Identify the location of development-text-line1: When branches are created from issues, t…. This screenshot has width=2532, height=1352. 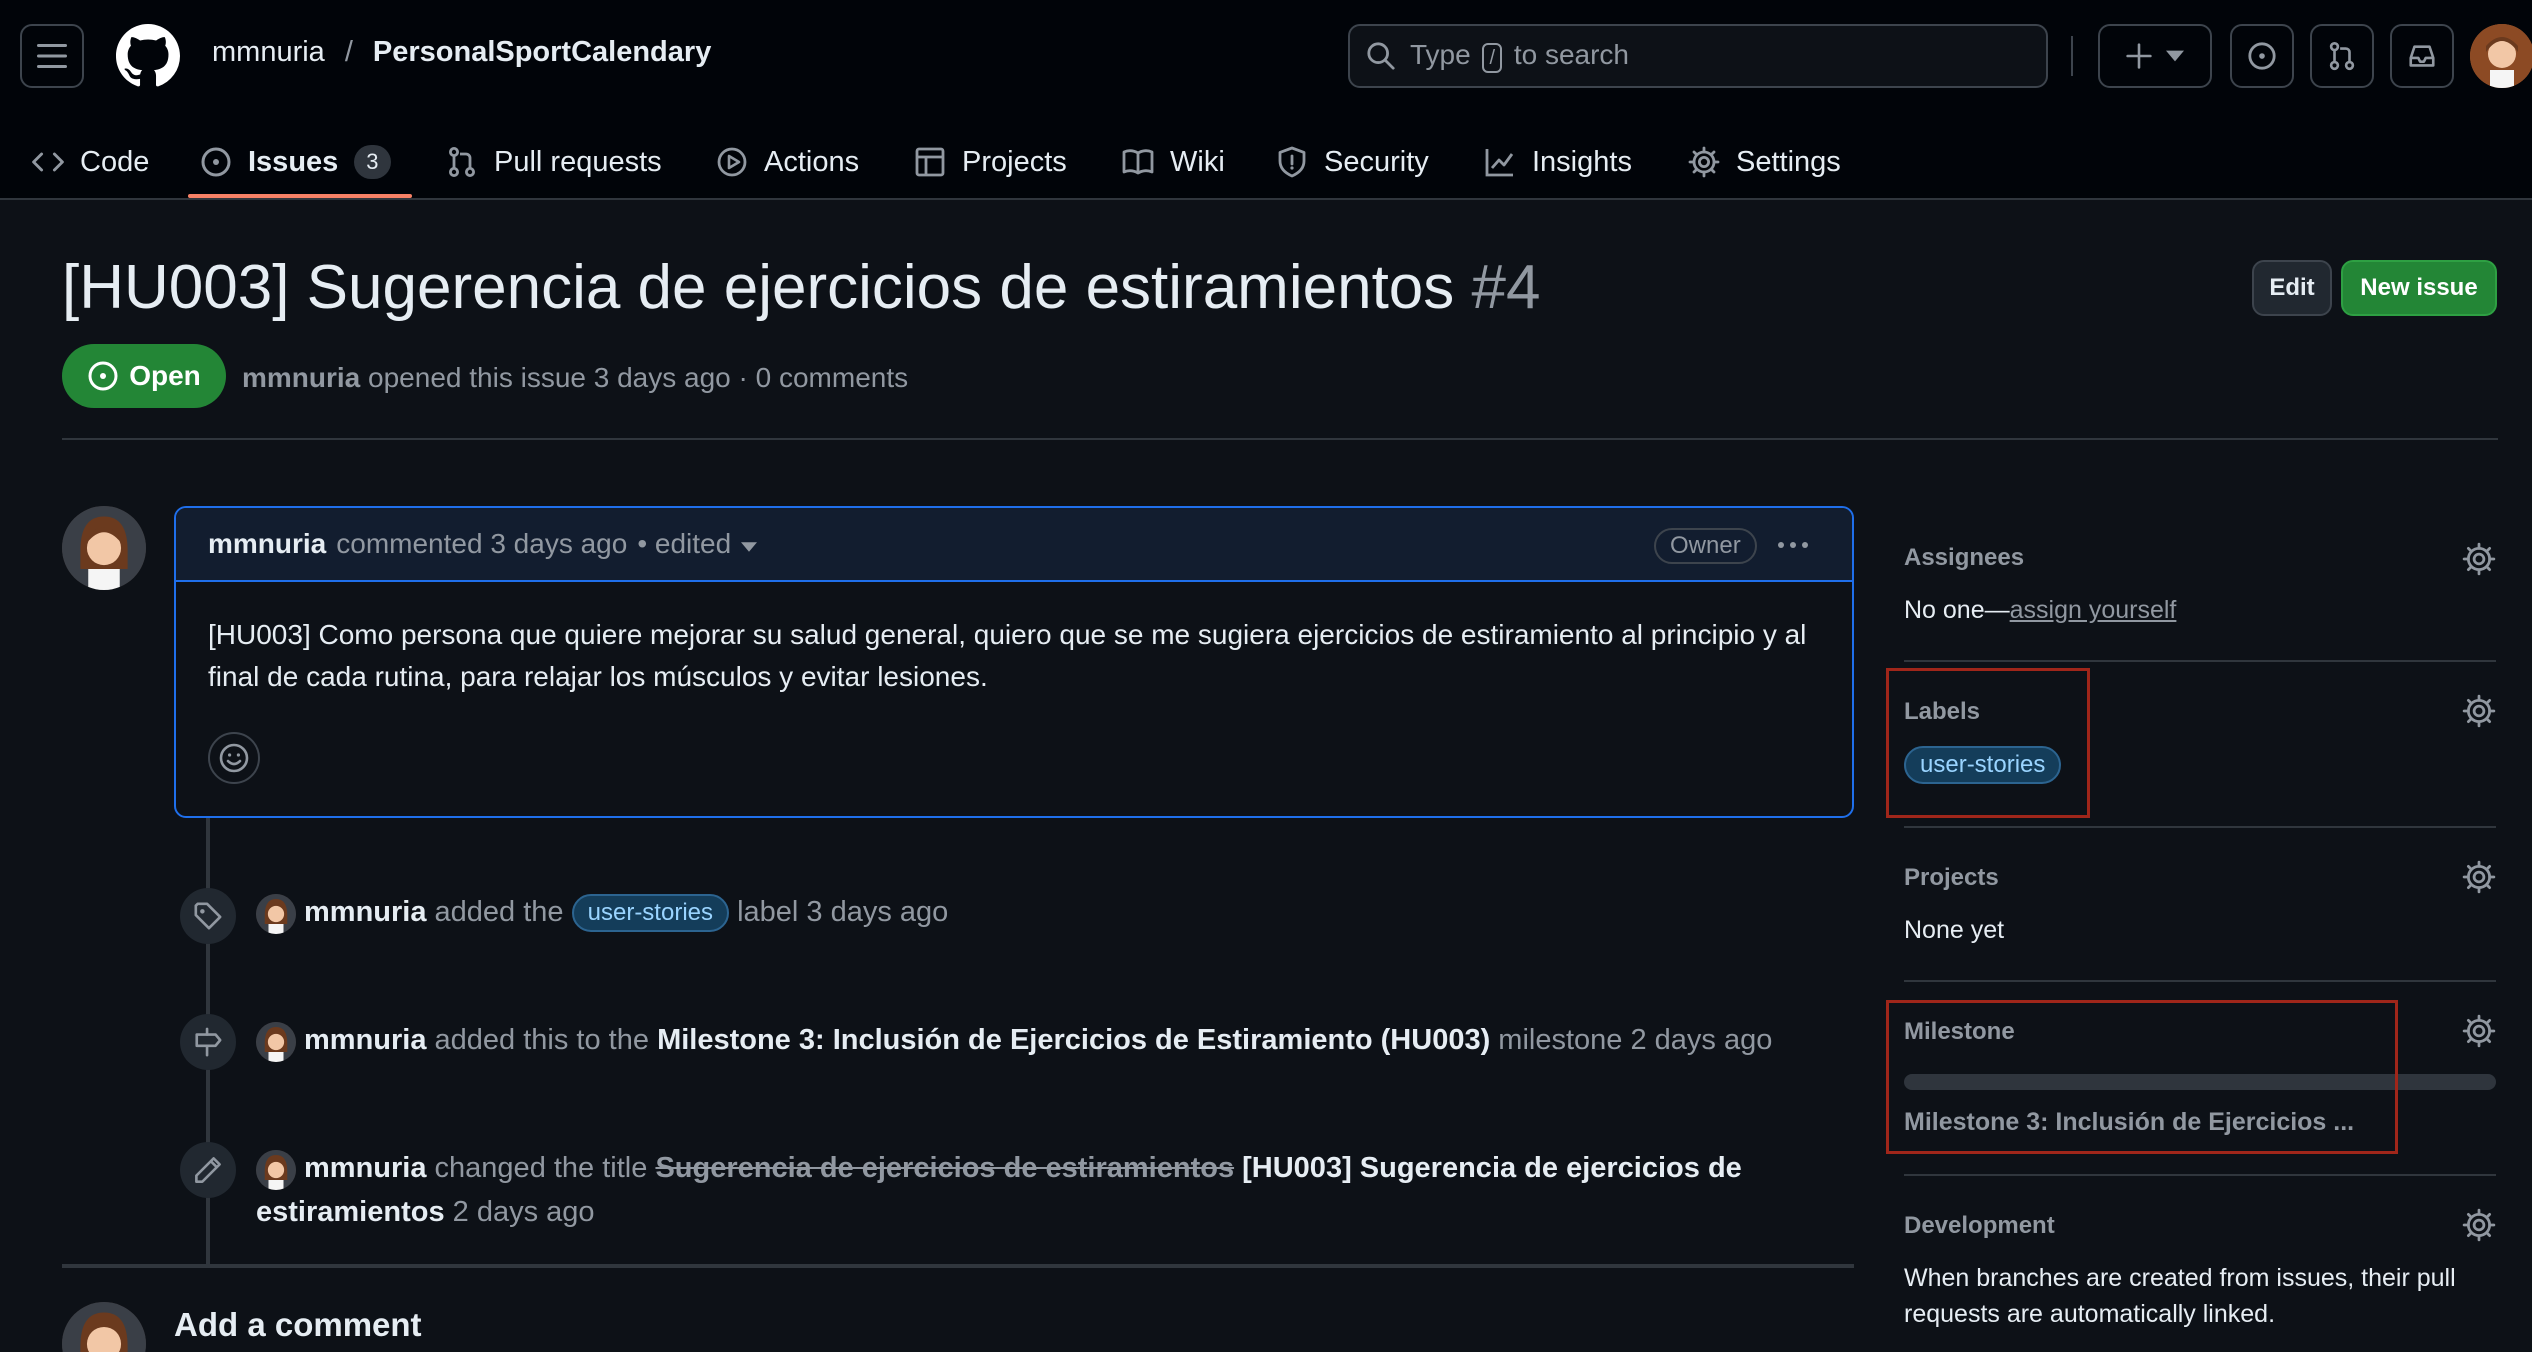
(2180, 1278).